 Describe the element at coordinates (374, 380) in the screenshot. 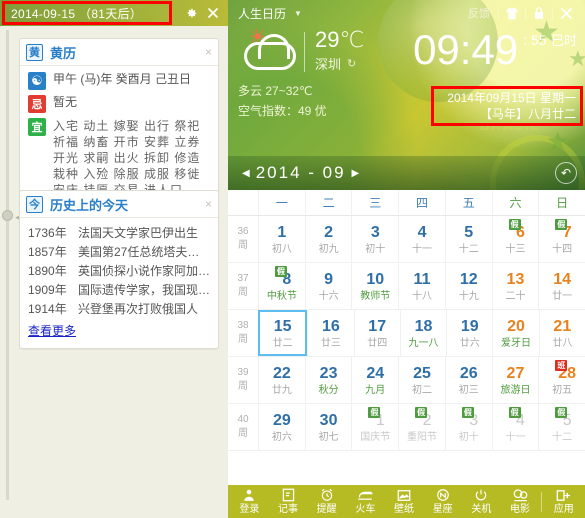

I see `calendar-day-cell: 24 九月` at that location.